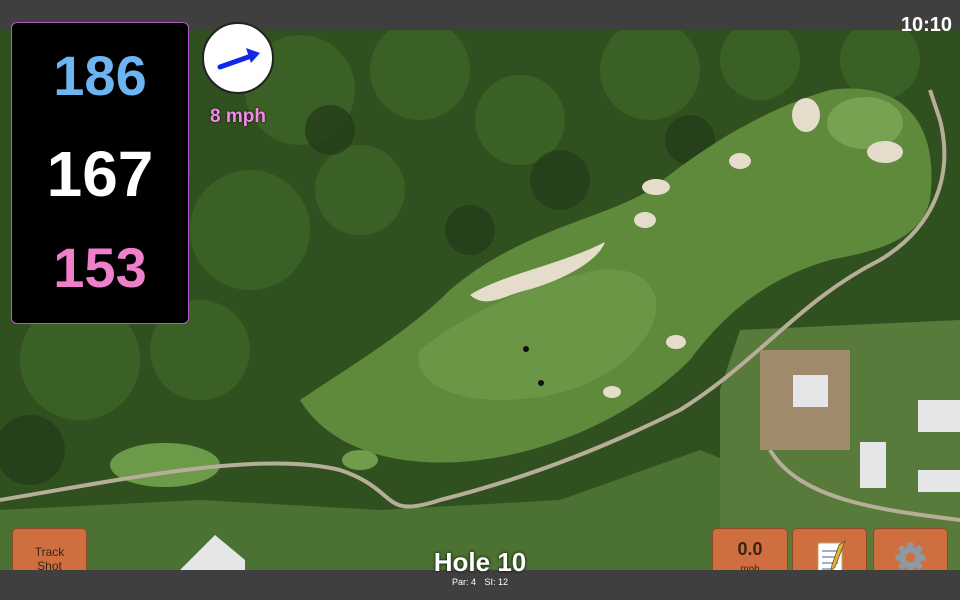 The height and width of the screenshot is (600, 960). What do you see at coordinates (49, 552) in the screenshot?
I see `track-shot-label-line1: Track` at bounding box center [49, 552].